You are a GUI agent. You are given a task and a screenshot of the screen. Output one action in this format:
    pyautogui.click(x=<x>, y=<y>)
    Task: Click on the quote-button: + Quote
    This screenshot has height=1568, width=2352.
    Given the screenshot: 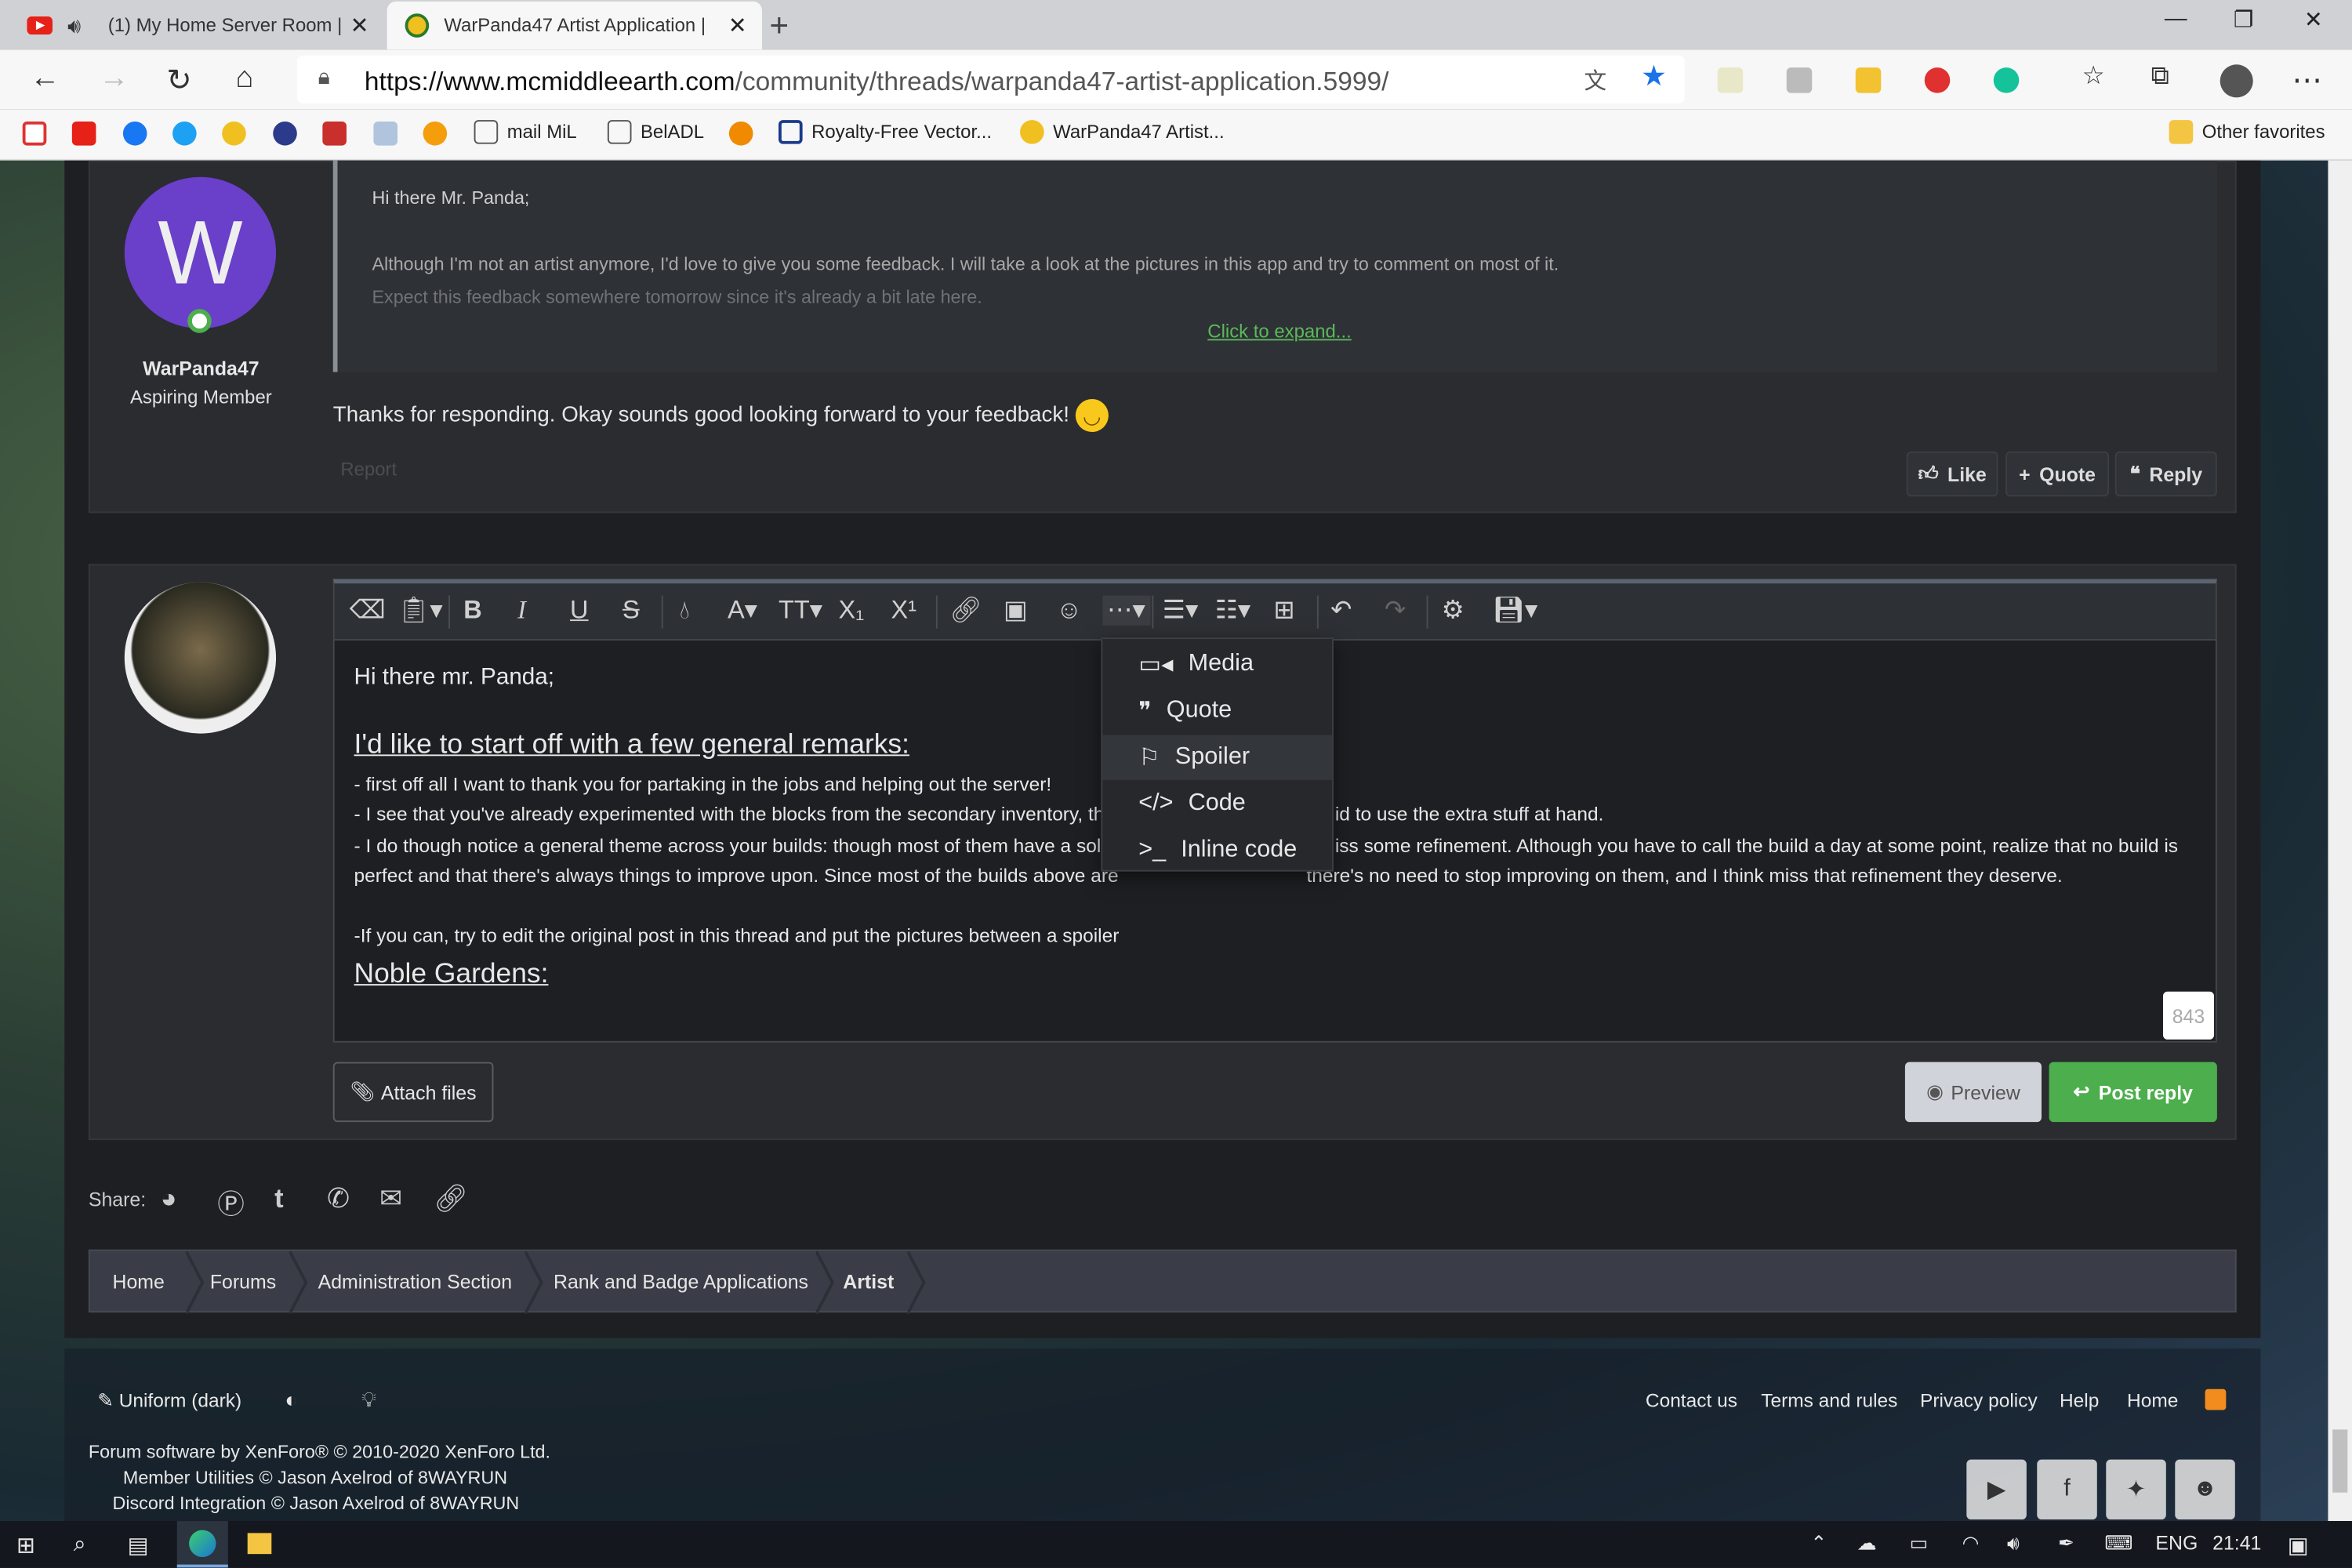 What is the action you would take?
    pyautogui.click(x=2057, y=474)
    